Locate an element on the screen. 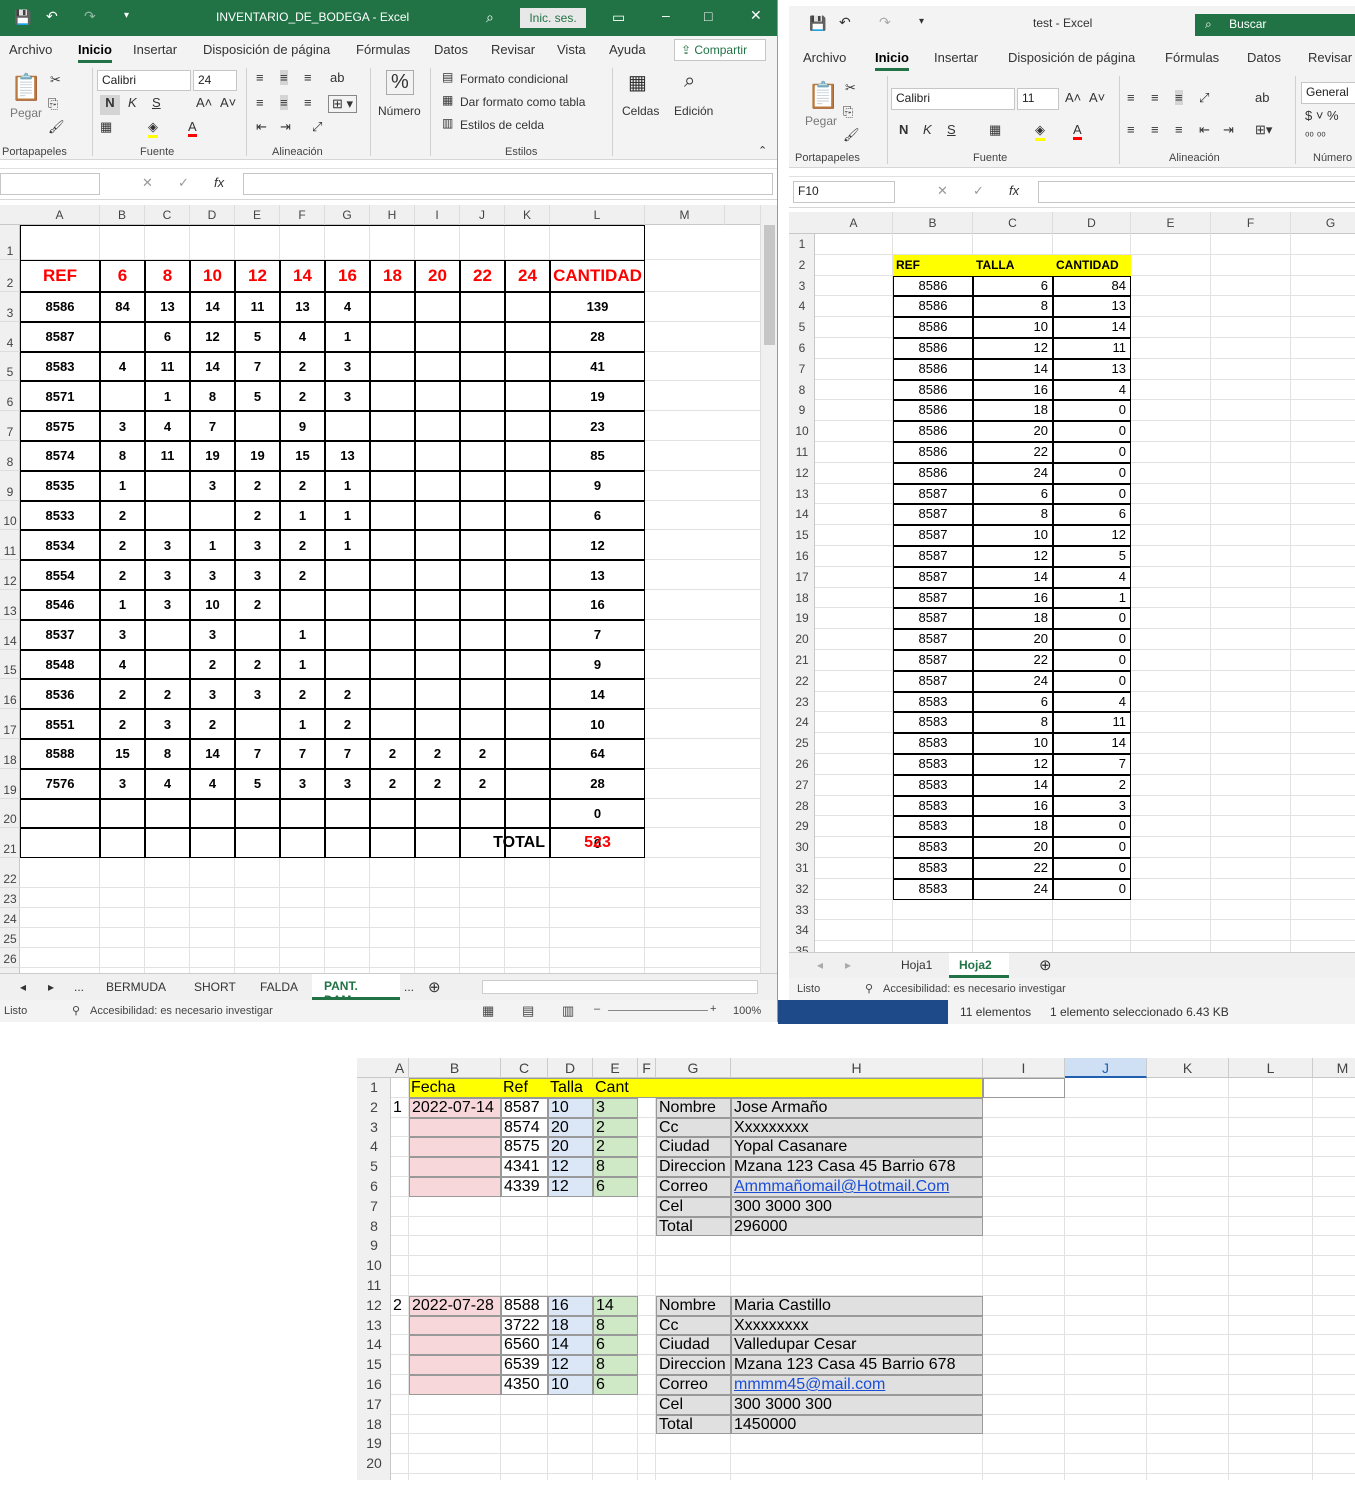  talla-cell: 24 is located at coordinates (1013, 473).